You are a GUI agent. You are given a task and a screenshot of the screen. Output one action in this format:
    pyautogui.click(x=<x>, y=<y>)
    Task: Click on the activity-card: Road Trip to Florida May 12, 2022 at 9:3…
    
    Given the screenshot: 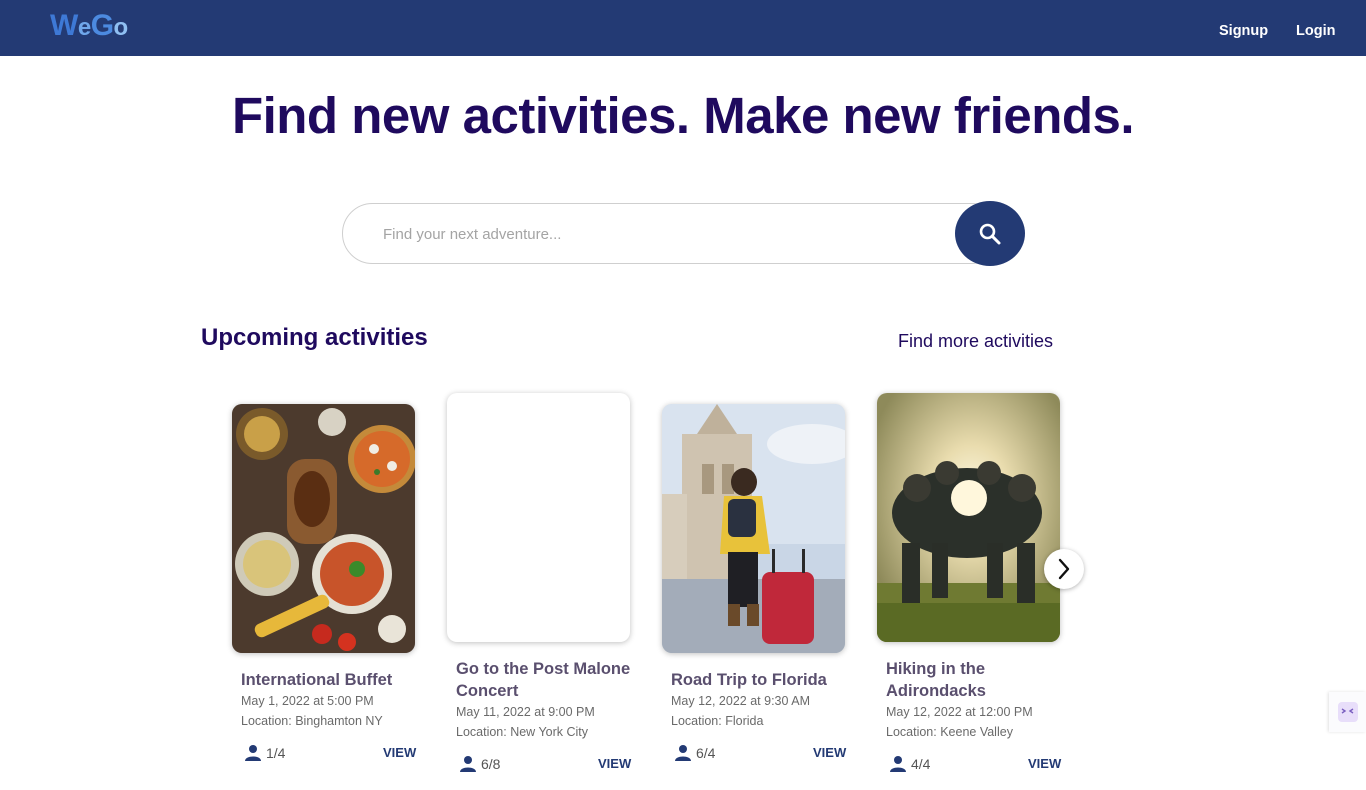 What is the action you would take?
    pyautogui.click(x=772, y=589)
    